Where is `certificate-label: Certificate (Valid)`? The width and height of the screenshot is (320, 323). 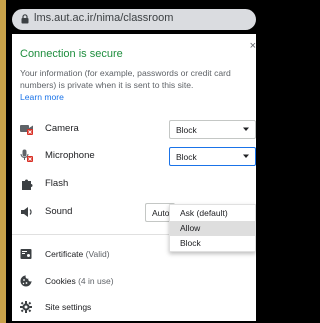 certificate-label: Certificate (Valid) is located at coordinates (77, 254).